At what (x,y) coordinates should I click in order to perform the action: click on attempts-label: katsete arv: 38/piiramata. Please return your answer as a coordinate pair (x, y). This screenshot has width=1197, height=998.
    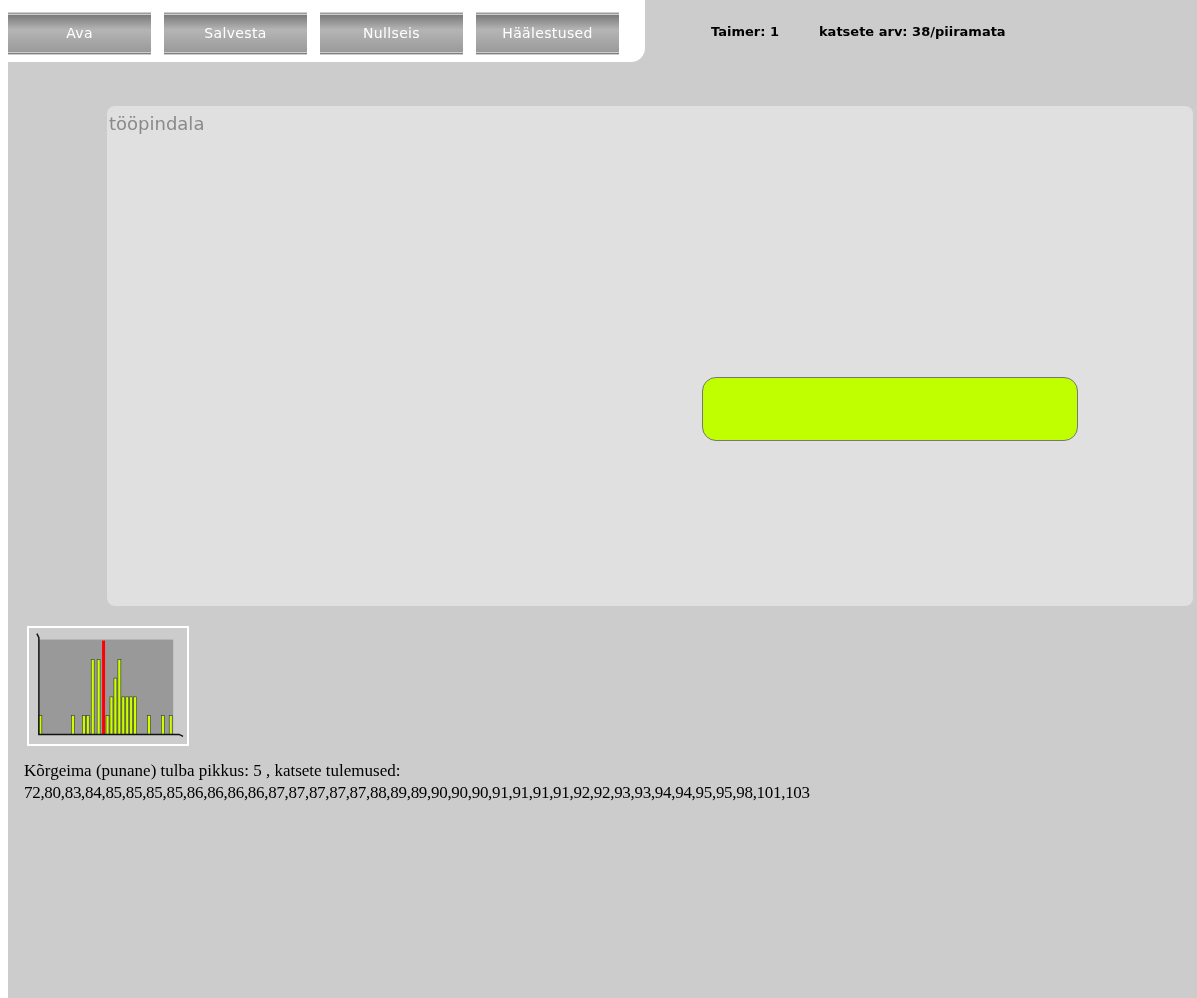
    Looking at the image, I should click on (912, 32).